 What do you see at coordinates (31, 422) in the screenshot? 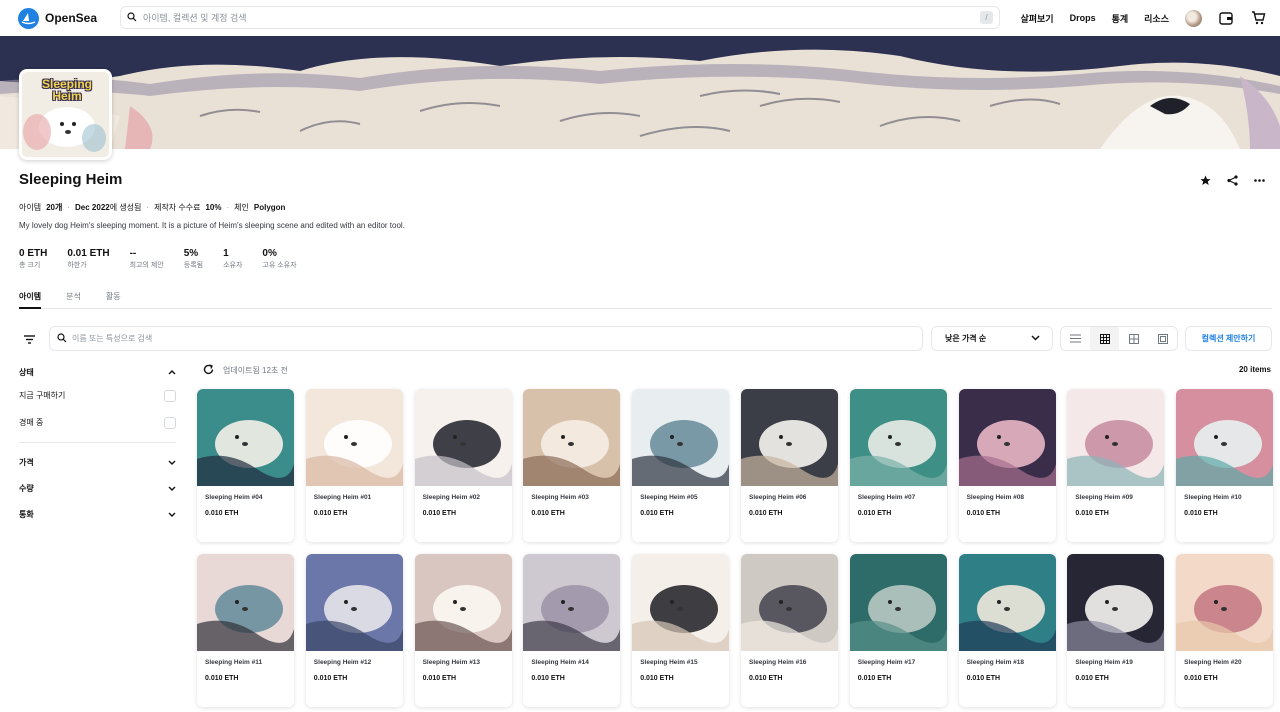
I see `status-option-label: 경매 중` at bounding box center [31, 422].